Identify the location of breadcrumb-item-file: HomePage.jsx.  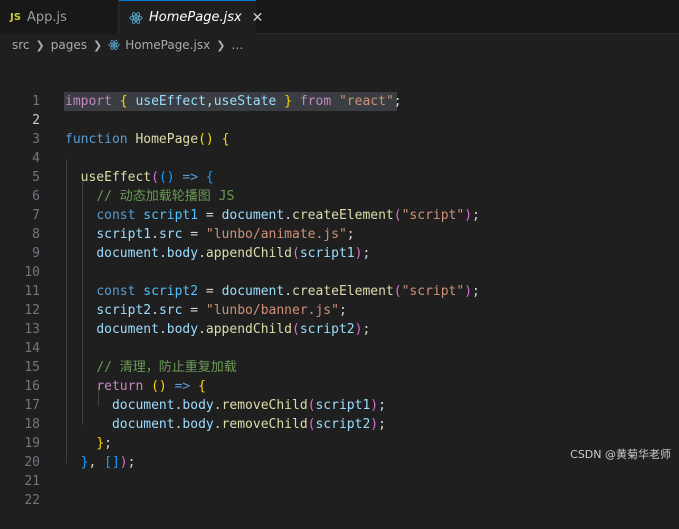
(167, 45).